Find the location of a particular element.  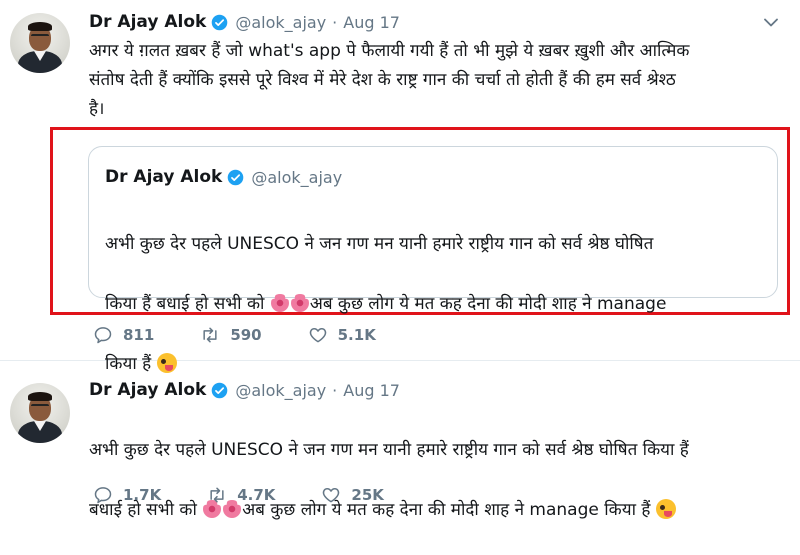

retweet-button: 590 is located at coordinates (231, 335).